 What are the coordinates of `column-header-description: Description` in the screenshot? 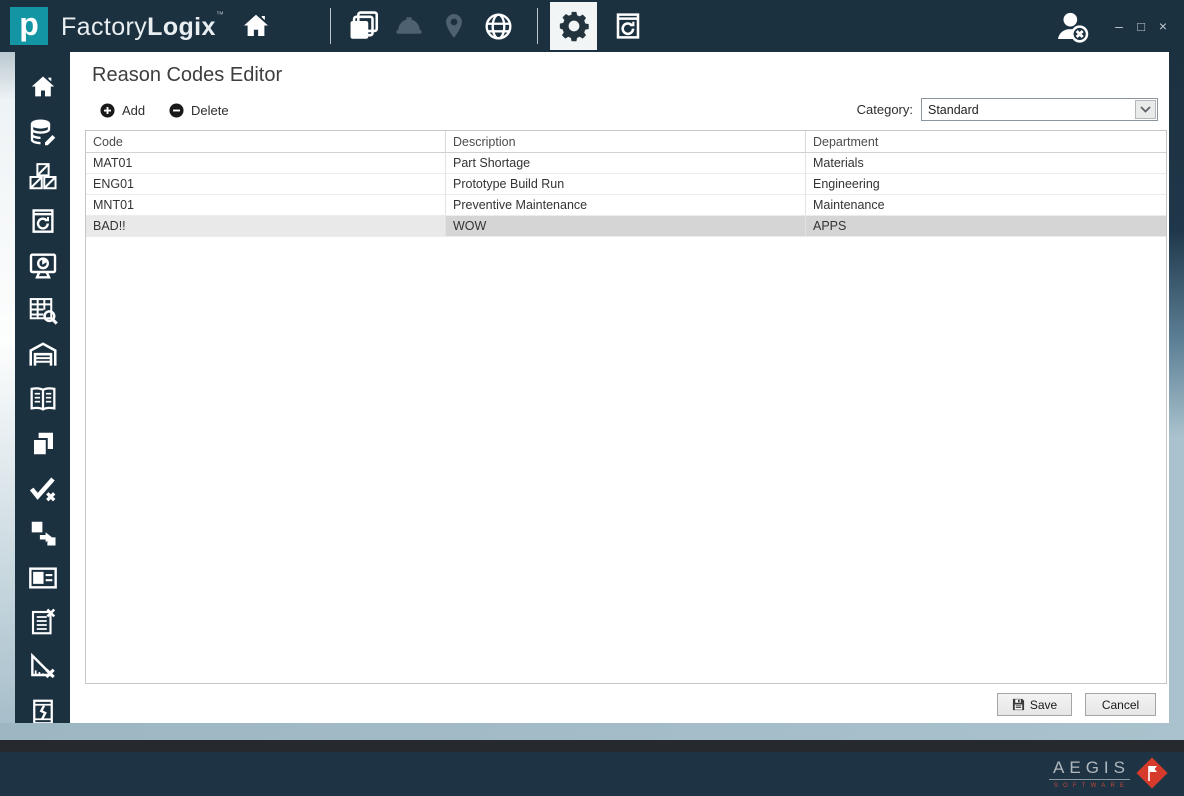 It's located at (626, 141).